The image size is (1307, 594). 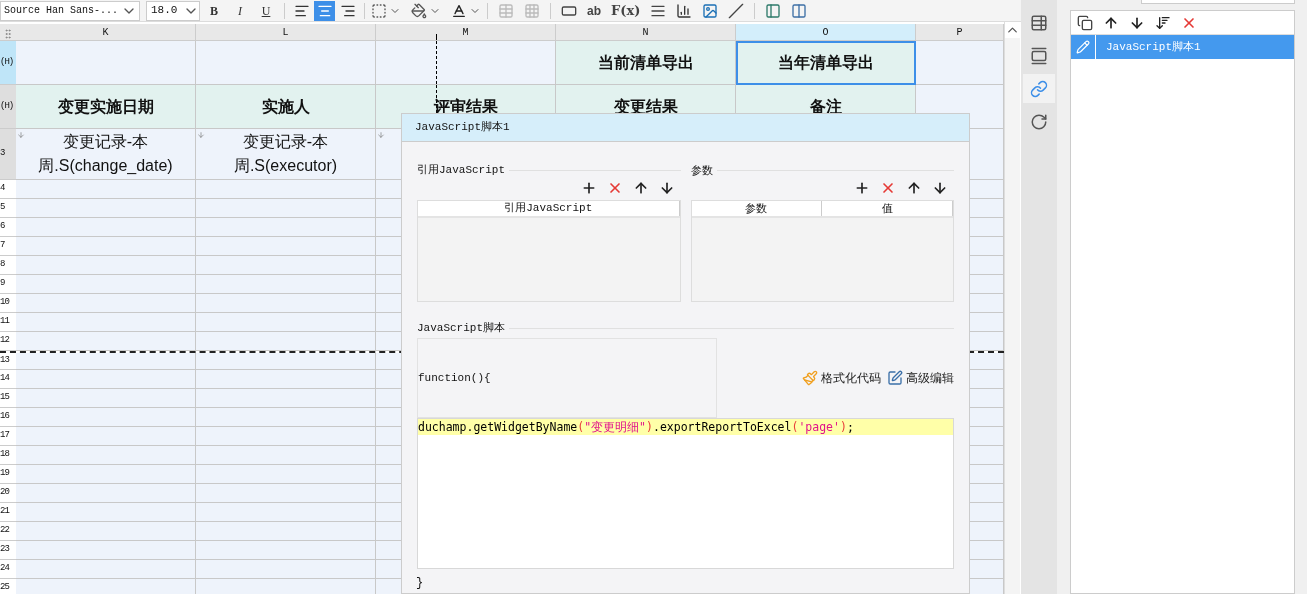 What do you see at coordinates (420, 583) in the screenshot?
I see `function-footer: }` at bounding box center [420, 583].